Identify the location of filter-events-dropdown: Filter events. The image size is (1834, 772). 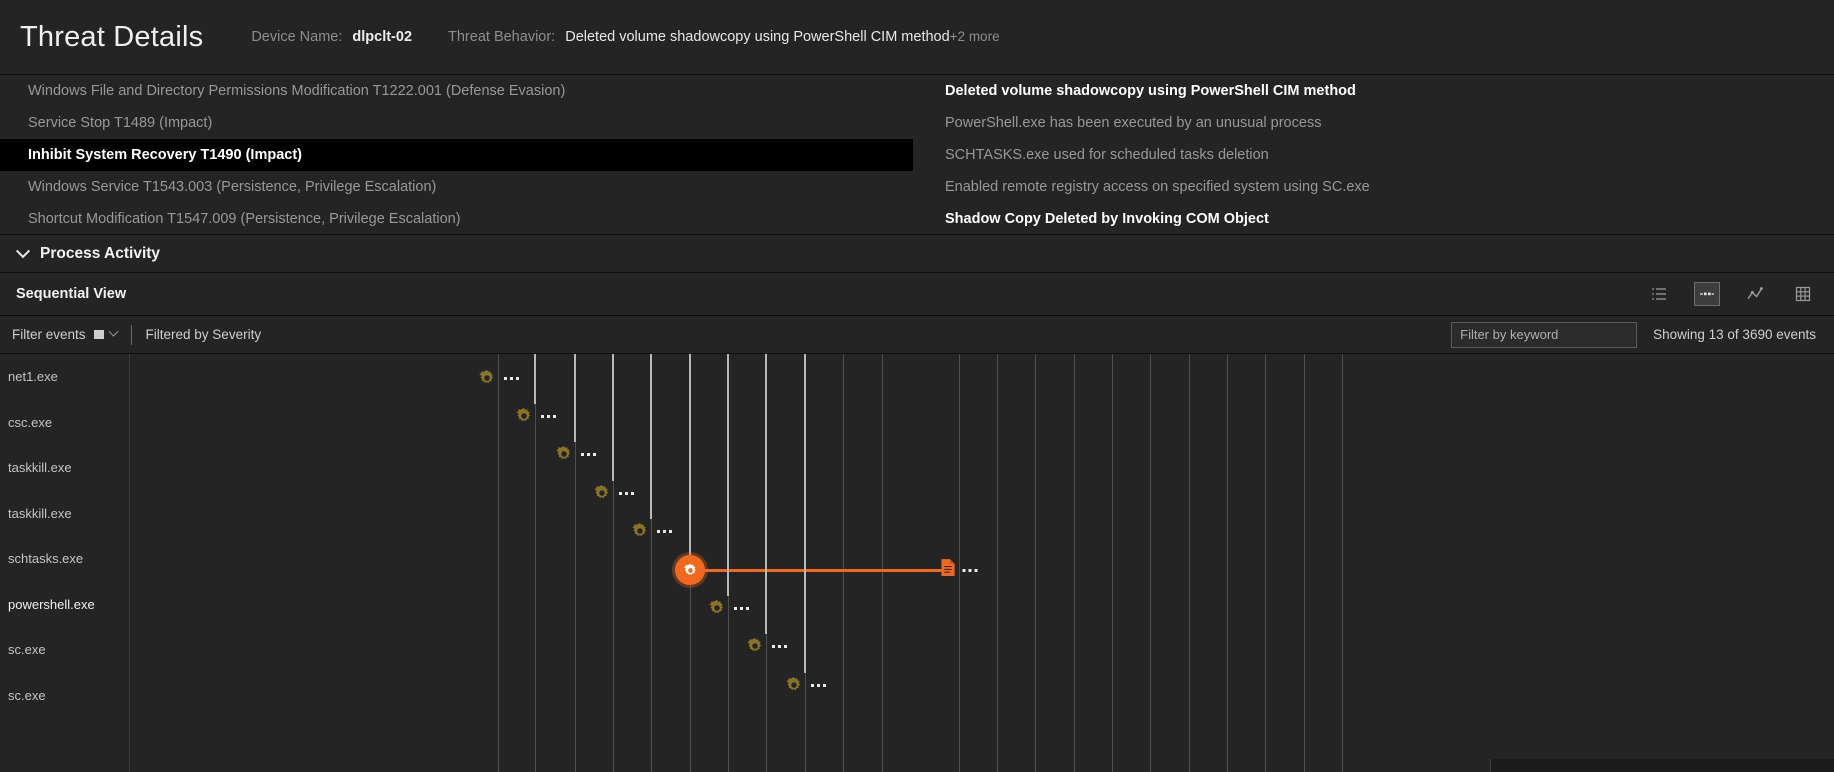
(65, 334).